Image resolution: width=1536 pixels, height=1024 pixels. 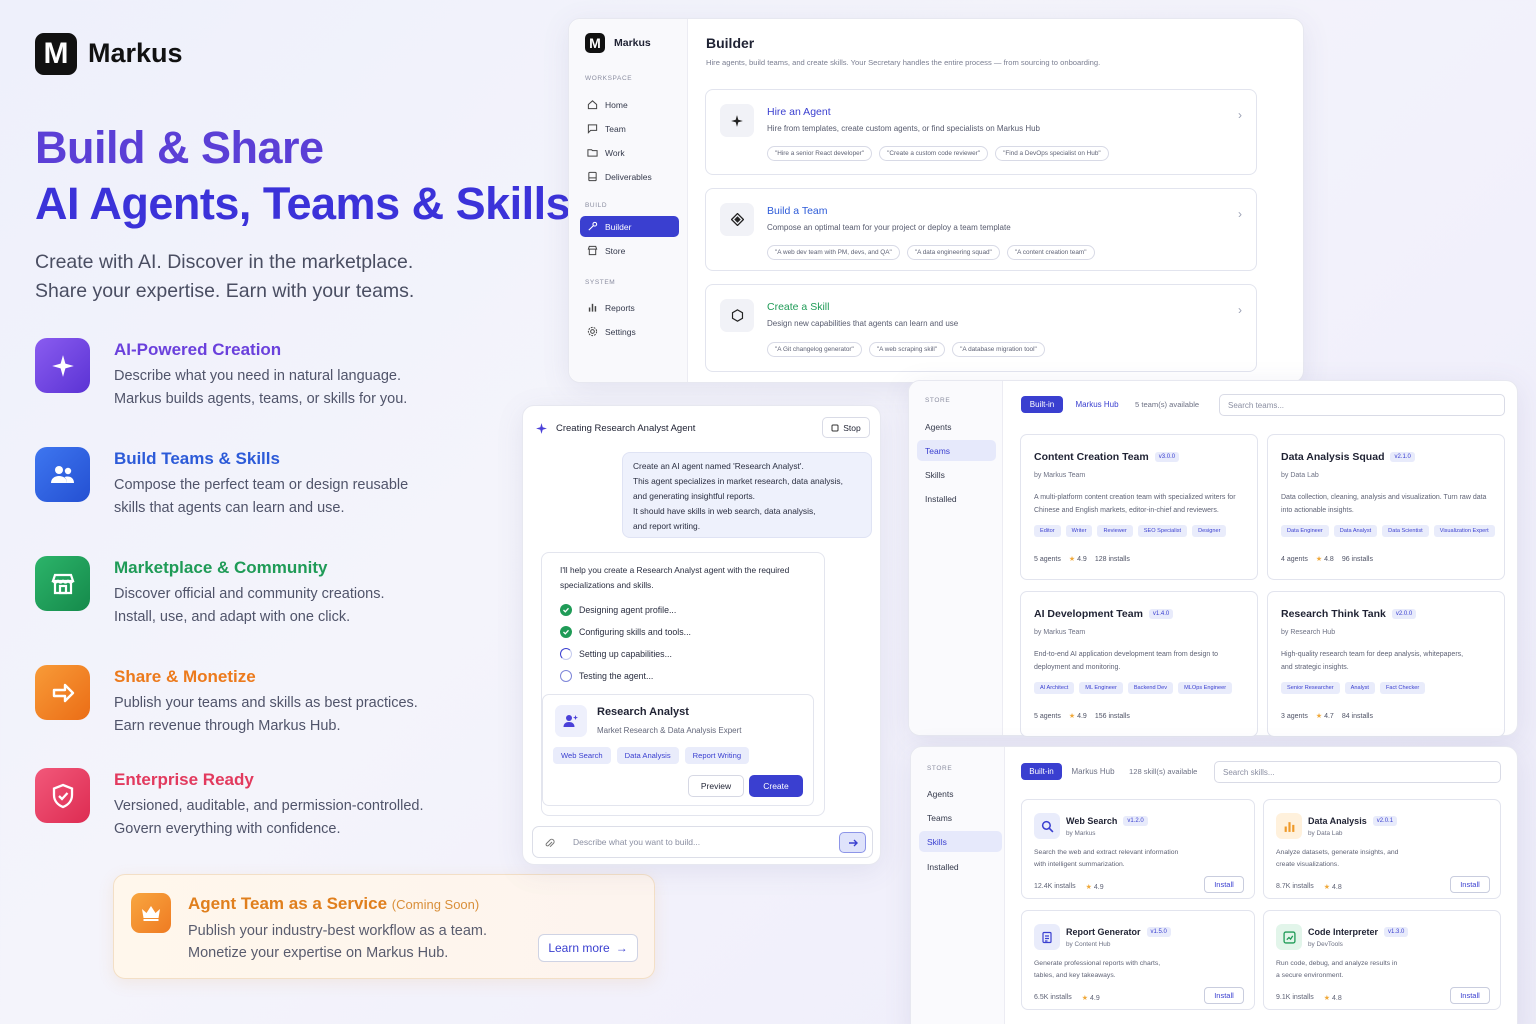 What do you see at coordinates (629, 152) in the screenshot?
I see `sidebar-item-work: Work` at bounding box center [629, 152].